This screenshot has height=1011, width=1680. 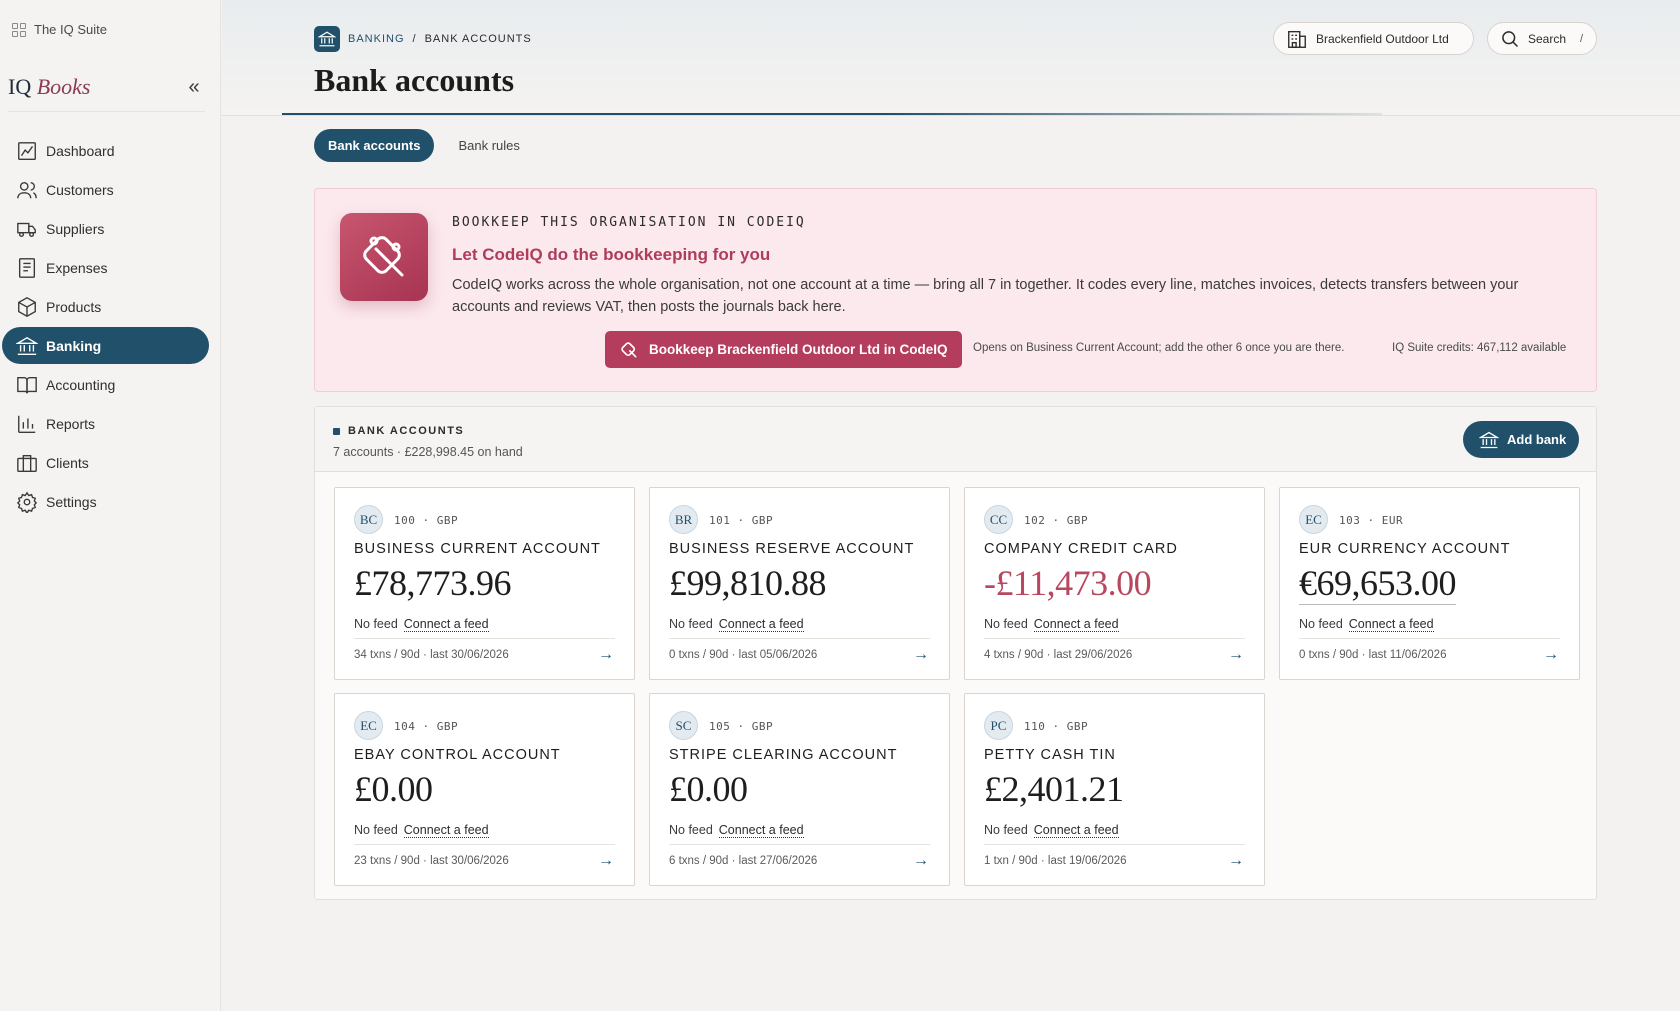 I want to click on panel-title: BANK ACCOUNTS, so click(x=398, y=431).